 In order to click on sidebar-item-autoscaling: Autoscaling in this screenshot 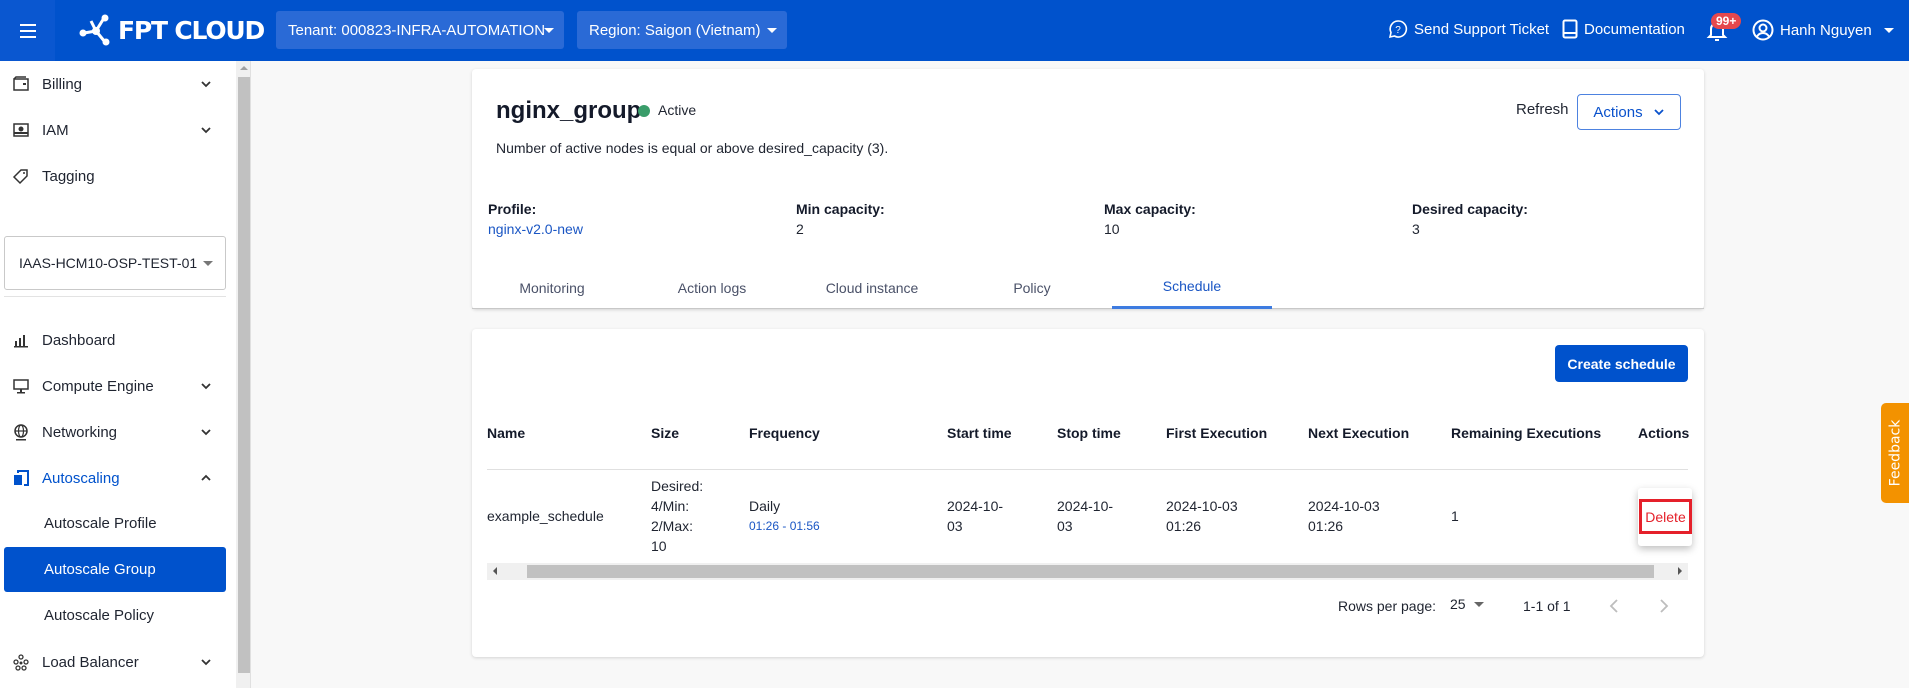, I will do `click(113, 478)`.